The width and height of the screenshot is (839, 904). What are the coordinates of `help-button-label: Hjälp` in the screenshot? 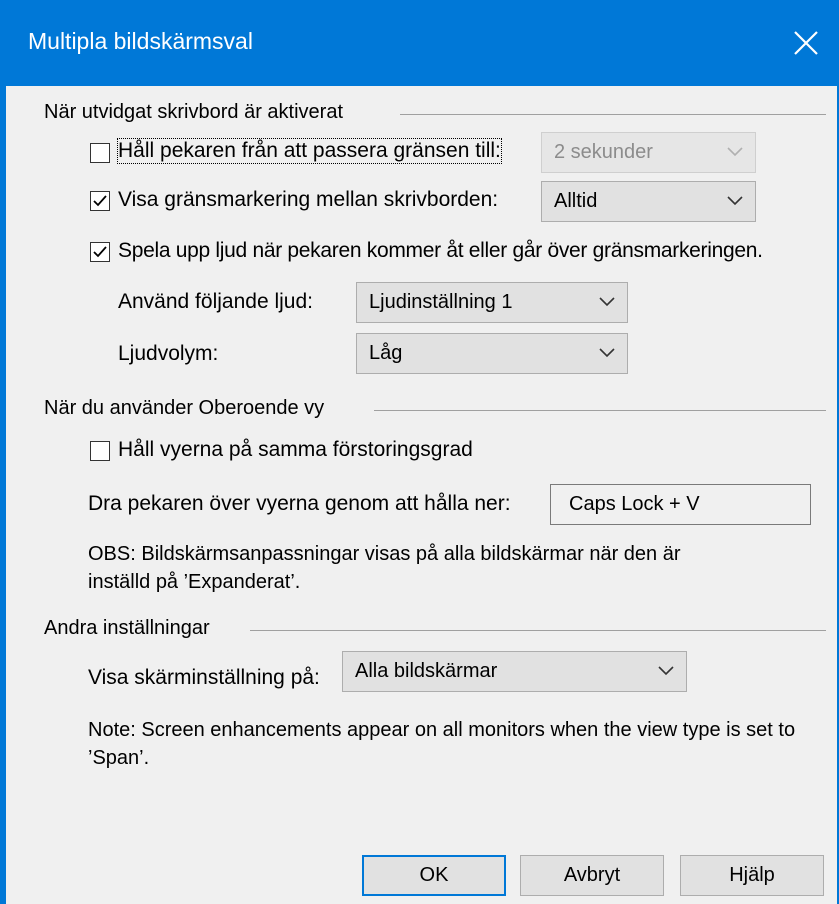 It's located at (752, 875).